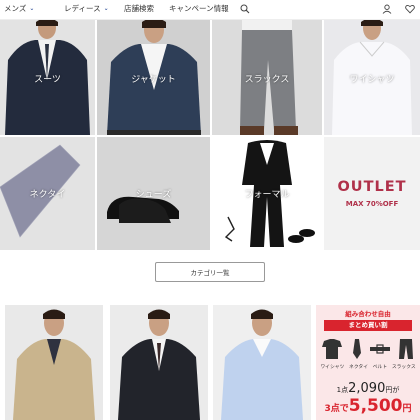  I want to click on site-header: メンズ ⌄ レディース ⌄ 店舗検索 キャンペーン情報, so click(210, 10).